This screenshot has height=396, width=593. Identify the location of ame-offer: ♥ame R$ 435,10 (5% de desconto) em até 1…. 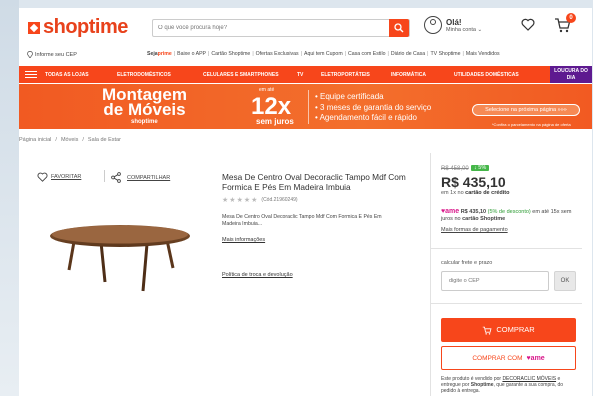
(506, 215).